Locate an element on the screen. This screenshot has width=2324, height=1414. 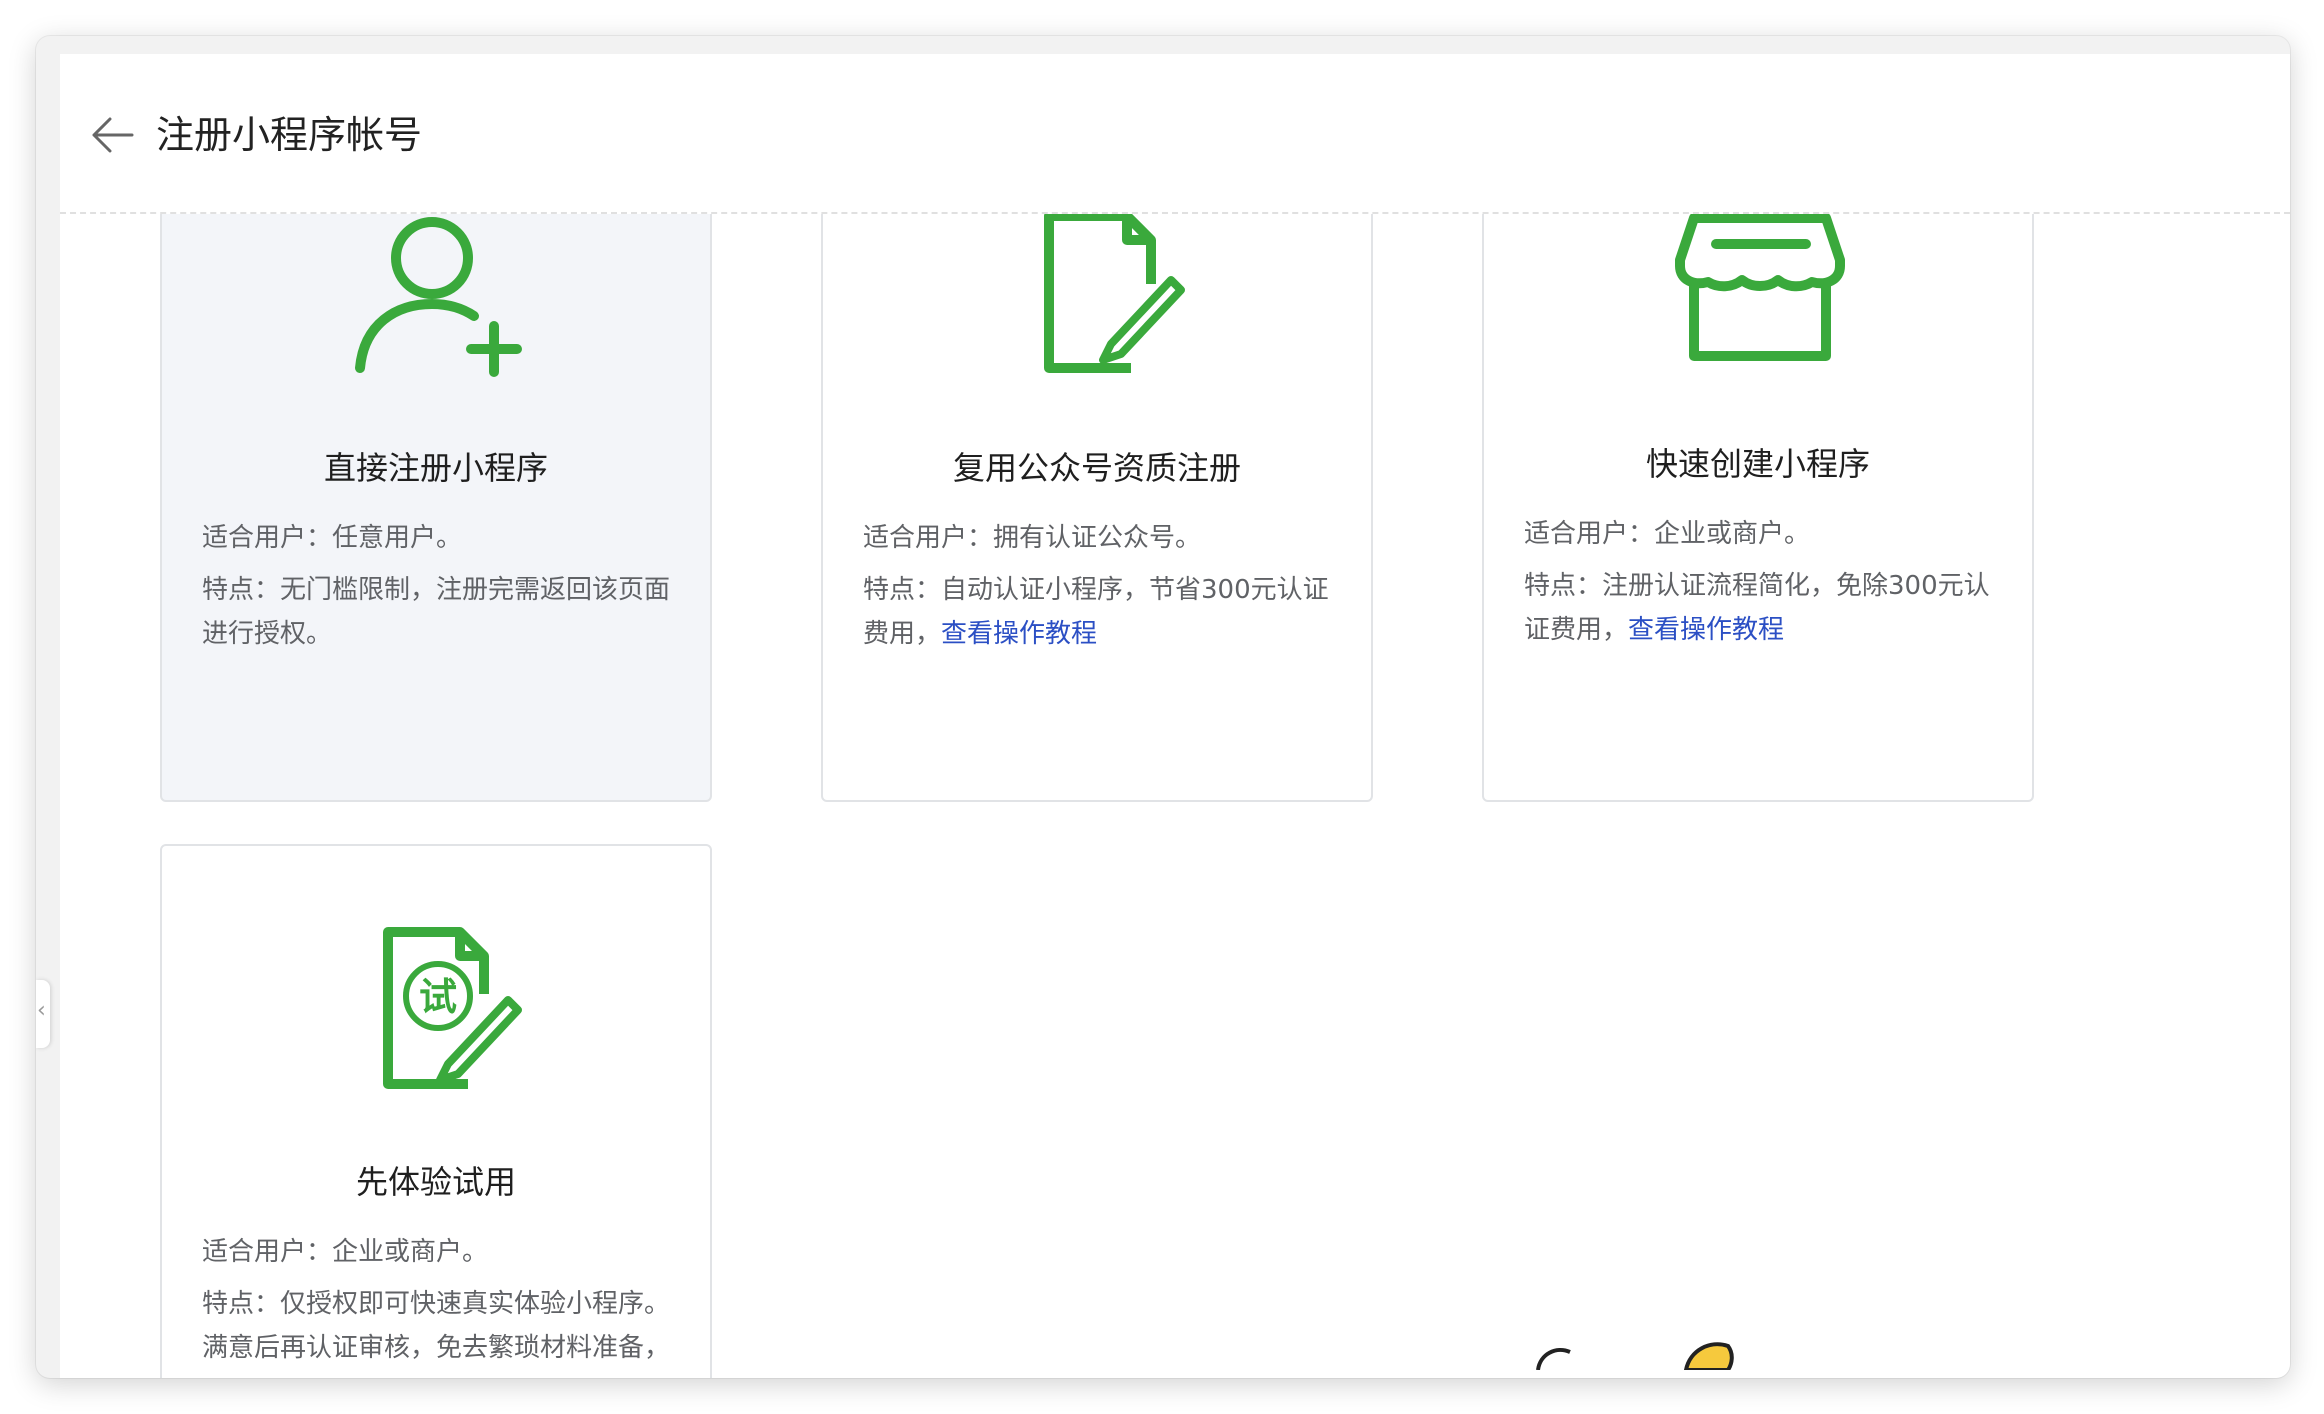
card-description: 适合用户：任意用户。 特点：无门槛限制，注册完需返回该页面进行授权。 is located at coordinates (442, 586).